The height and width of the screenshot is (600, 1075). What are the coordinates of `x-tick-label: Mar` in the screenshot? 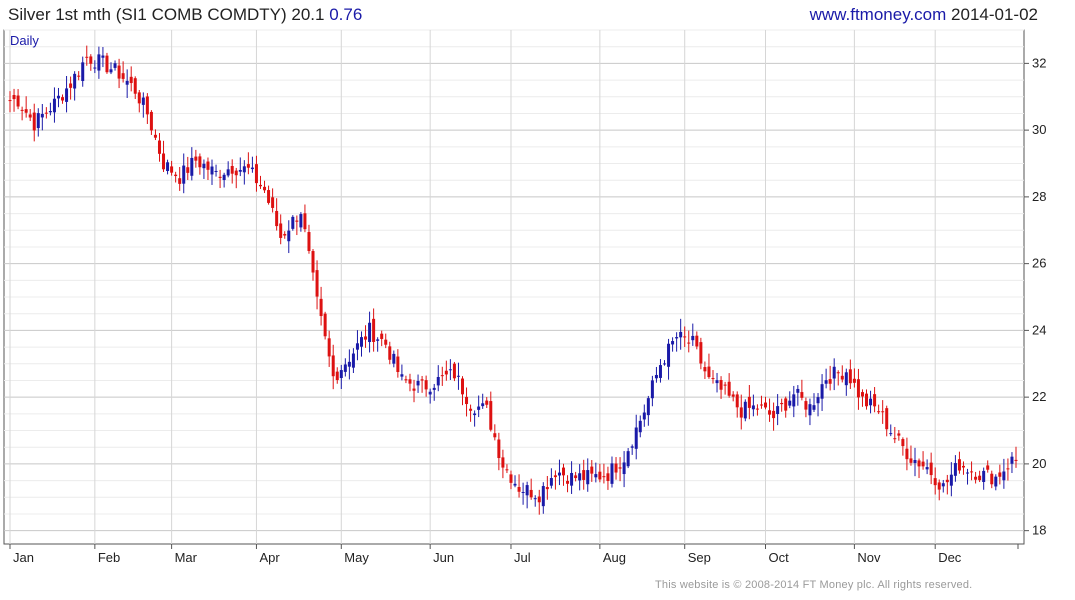 It's located at (186, 557).